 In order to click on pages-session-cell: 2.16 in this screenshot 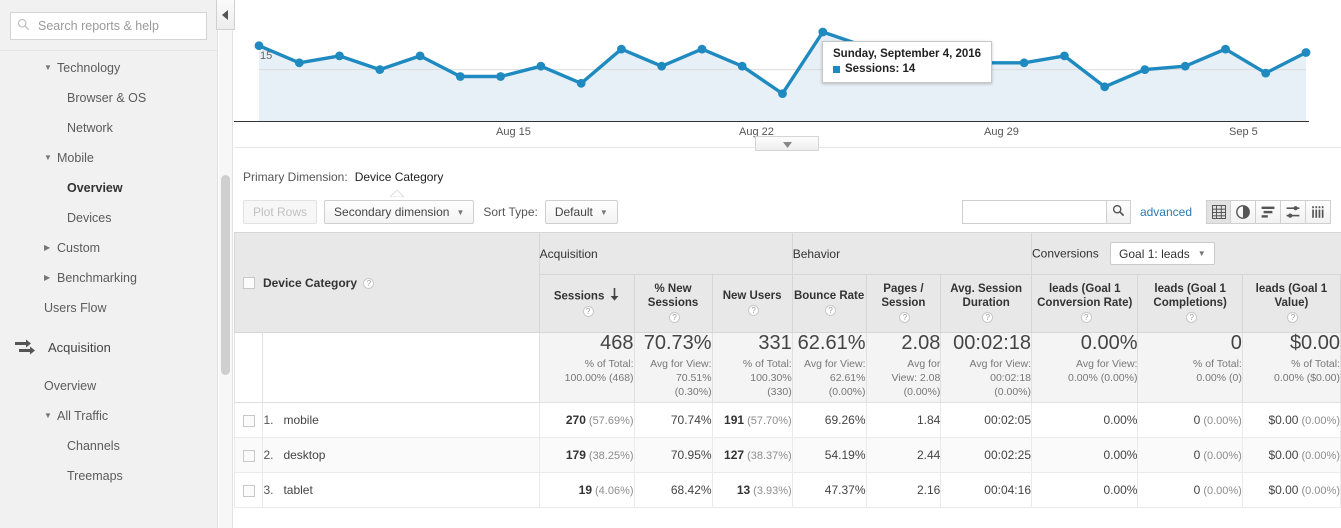, I will do `click(903, 490)`.